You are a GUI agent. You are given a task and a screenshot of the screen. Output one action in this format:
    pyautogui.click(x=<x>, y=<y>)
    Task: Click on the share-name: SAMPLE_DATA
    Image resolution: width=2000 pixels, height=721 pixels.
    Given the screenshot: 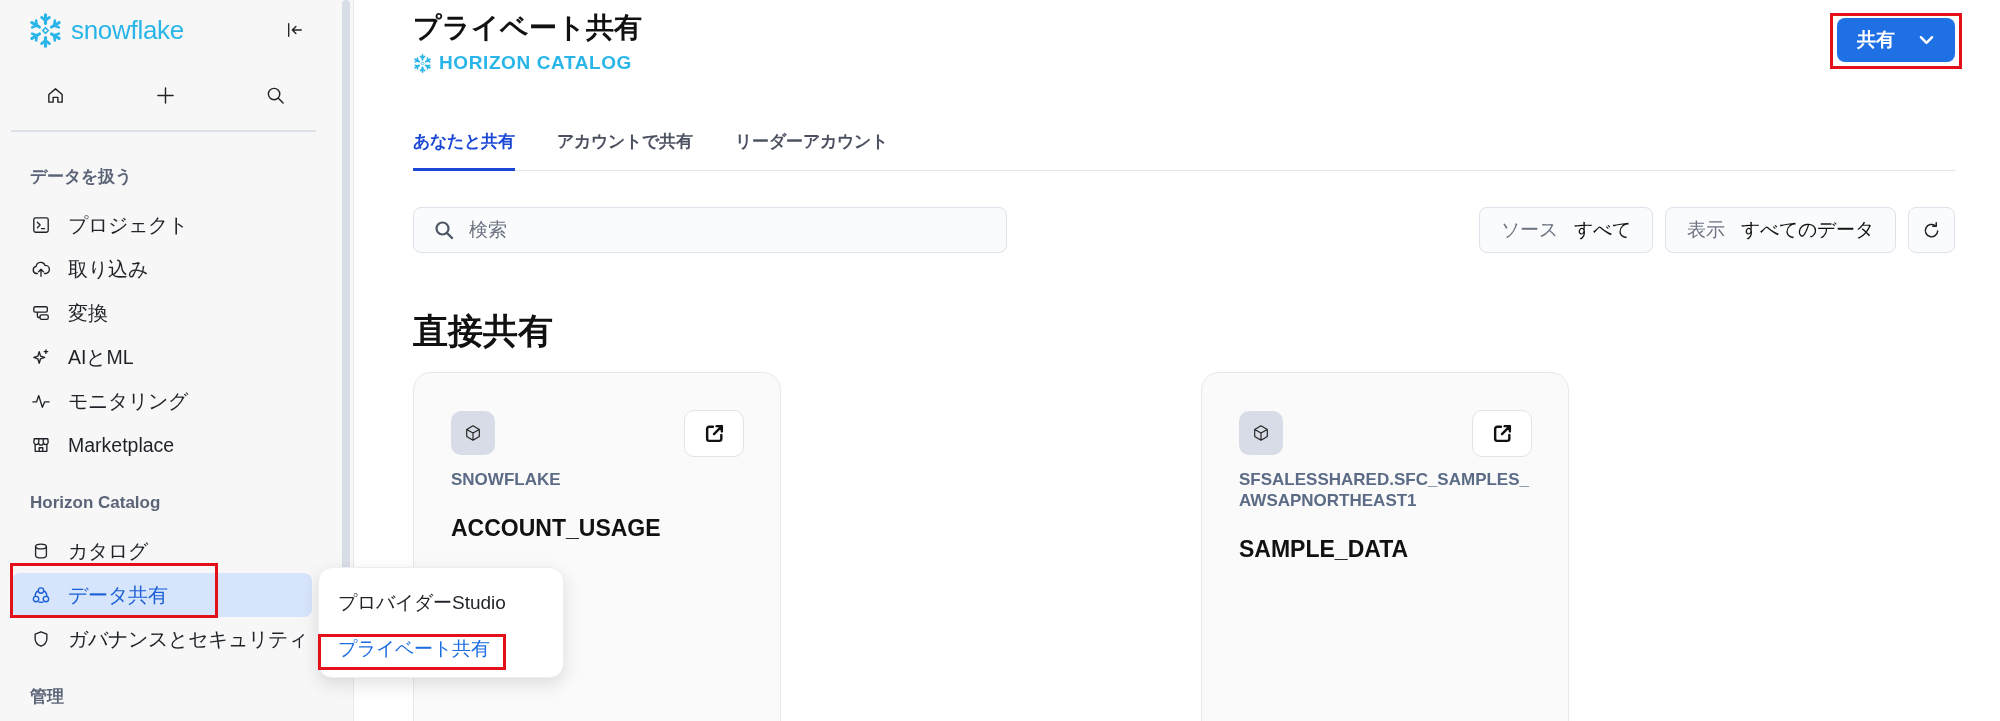 What is the action you would take?
    pyautogui.click(x=1324, y=549)
    